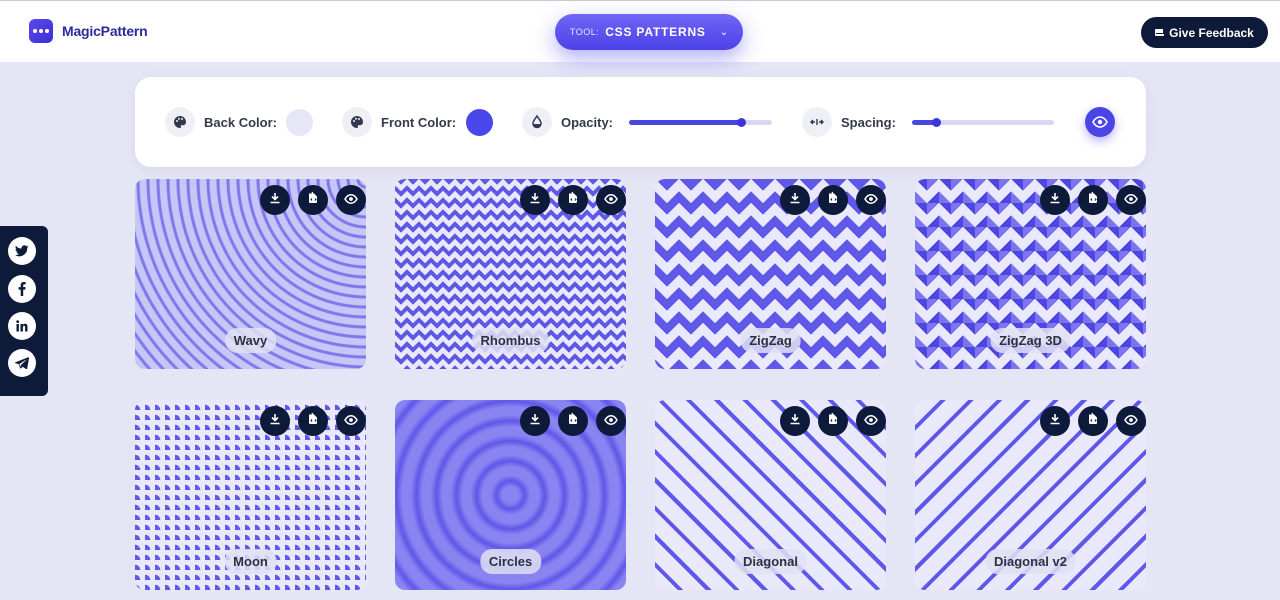 Image resolution: width=1280 pixels, height=600 pixels. Describe the element at coordinates (770, 561) in the screenshot. I see `pattern-label: Diagonal` at that location.